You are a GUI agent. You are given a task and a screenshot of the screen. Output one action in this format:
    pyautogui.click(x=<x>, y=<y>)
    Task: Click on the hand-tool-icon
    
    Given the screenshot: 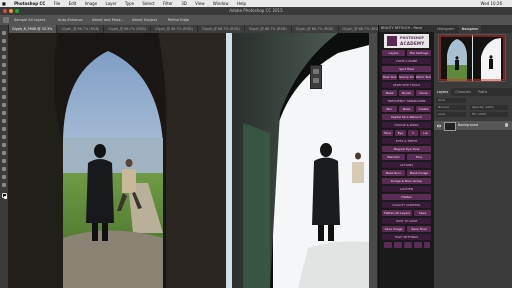 What is the action you would take?
    pyautogui.click(x=4, y=177)
    